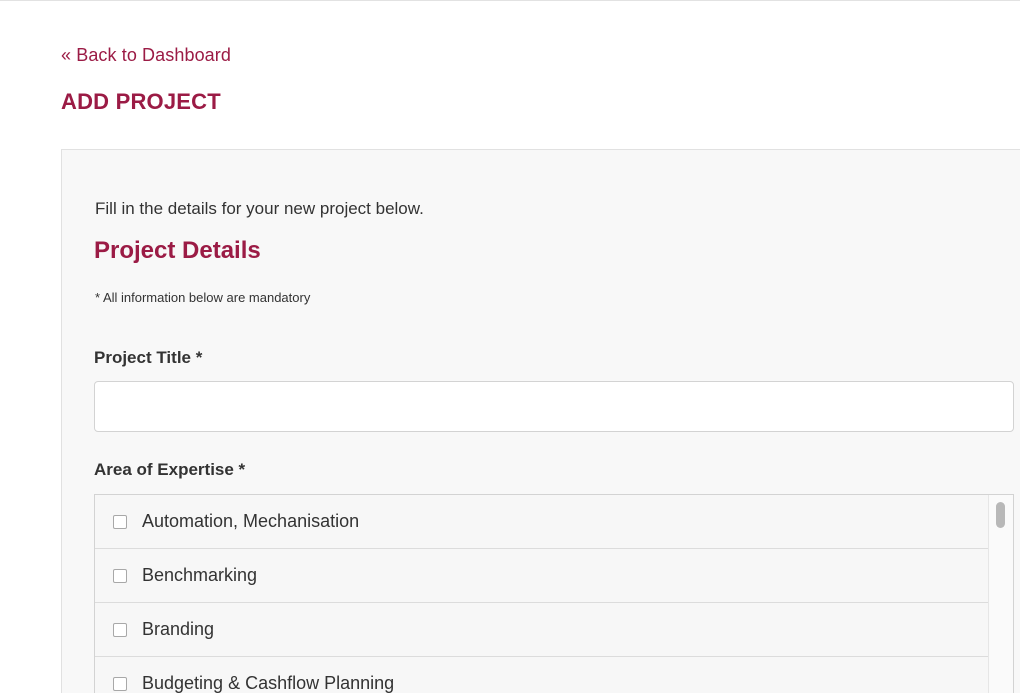 The height and width of the screenshot is (693, 1020). What do you see at coordinates (200, 575) in the screenshot?
I see `expertise-option-label: Benchmarking` at bounding box center [200, 575].